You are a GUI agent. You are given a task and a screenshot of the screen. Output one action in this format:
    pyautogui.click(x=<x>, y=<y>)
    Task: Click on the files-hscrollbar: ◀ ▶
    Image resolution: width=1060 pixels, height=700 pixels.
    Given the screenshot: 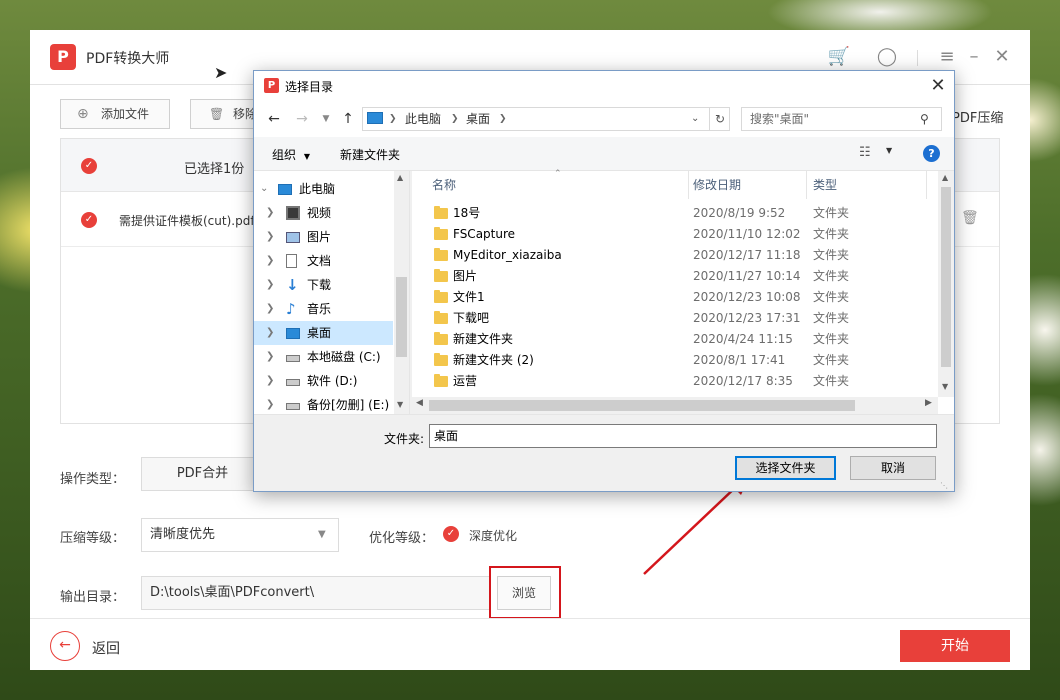 What is the action you would take?
    pyautogui.click(x=675, y=405)
    